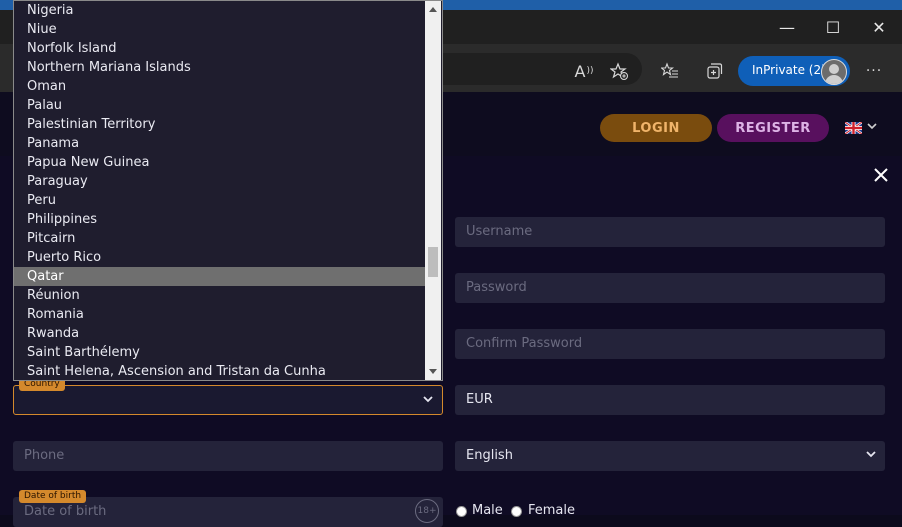 This screenshot has width=902, height=527. Describe the element at coordinates (433, 190) in the screenshot. I see `dropdown-scrollbar` at that location.